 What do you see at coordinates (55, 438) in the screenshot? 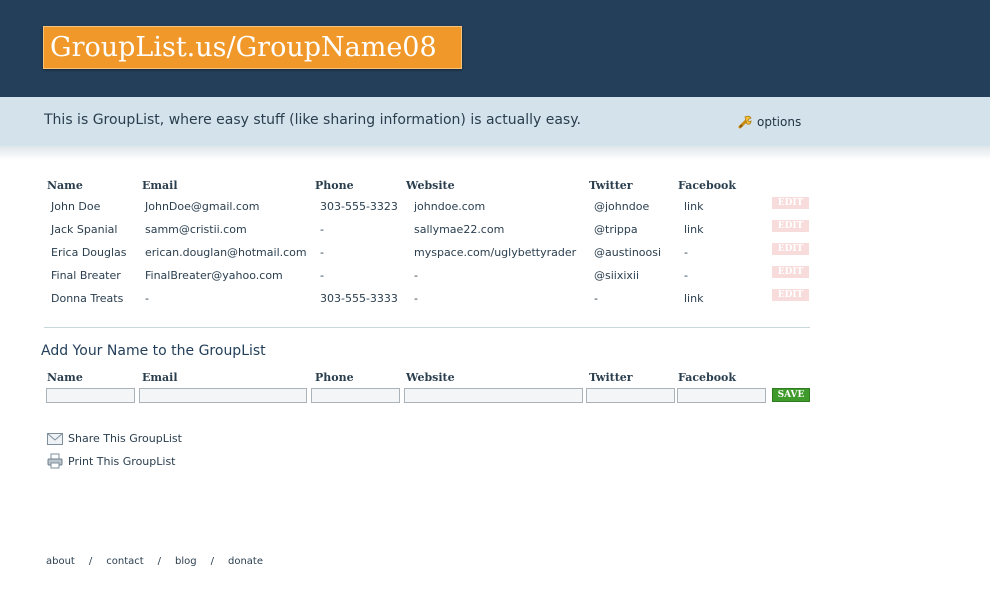
I see `envelope-icon` at bounding box center [55, 438].